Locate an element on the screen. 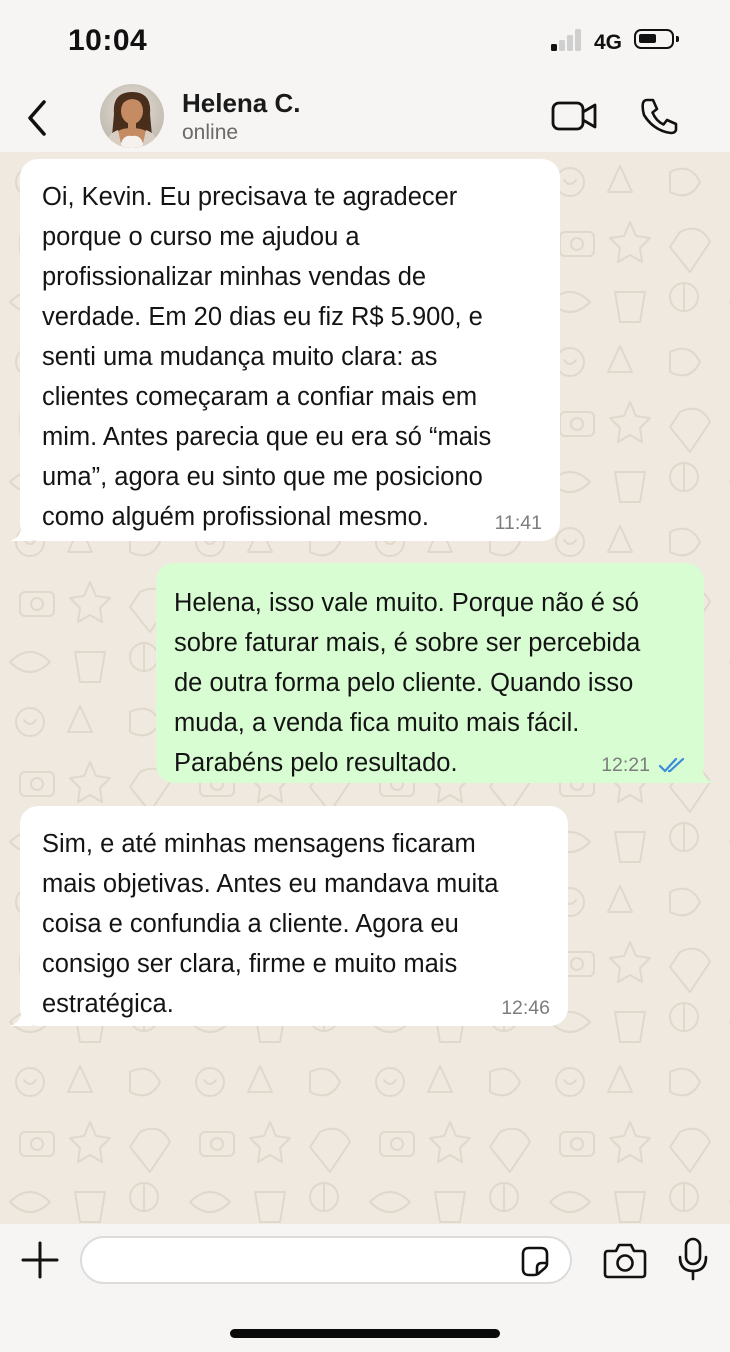  voice-call-button is located at coordinates (659, 116).